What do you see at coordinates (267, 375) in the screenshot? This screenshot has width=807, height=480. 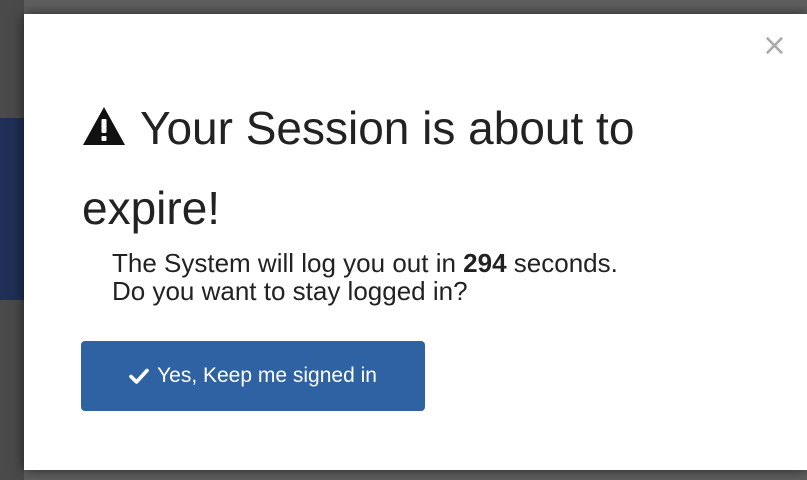 I see `keep-signed-in-label: Yes, Keep me signed in` at bounding box center [267, 375].